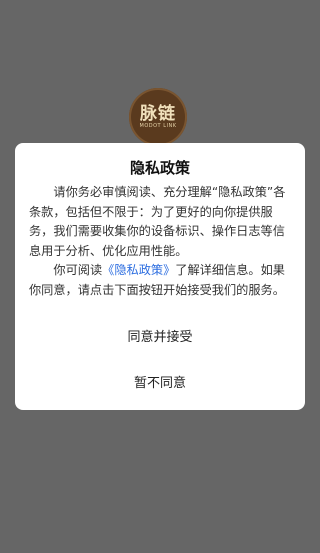 This screenshot has height=553, width=320. What do you see at coordinates (78, 270) in the screenshot?
I see `paragraph-2-before: 你可阅读` at bounding box center [78, 270].